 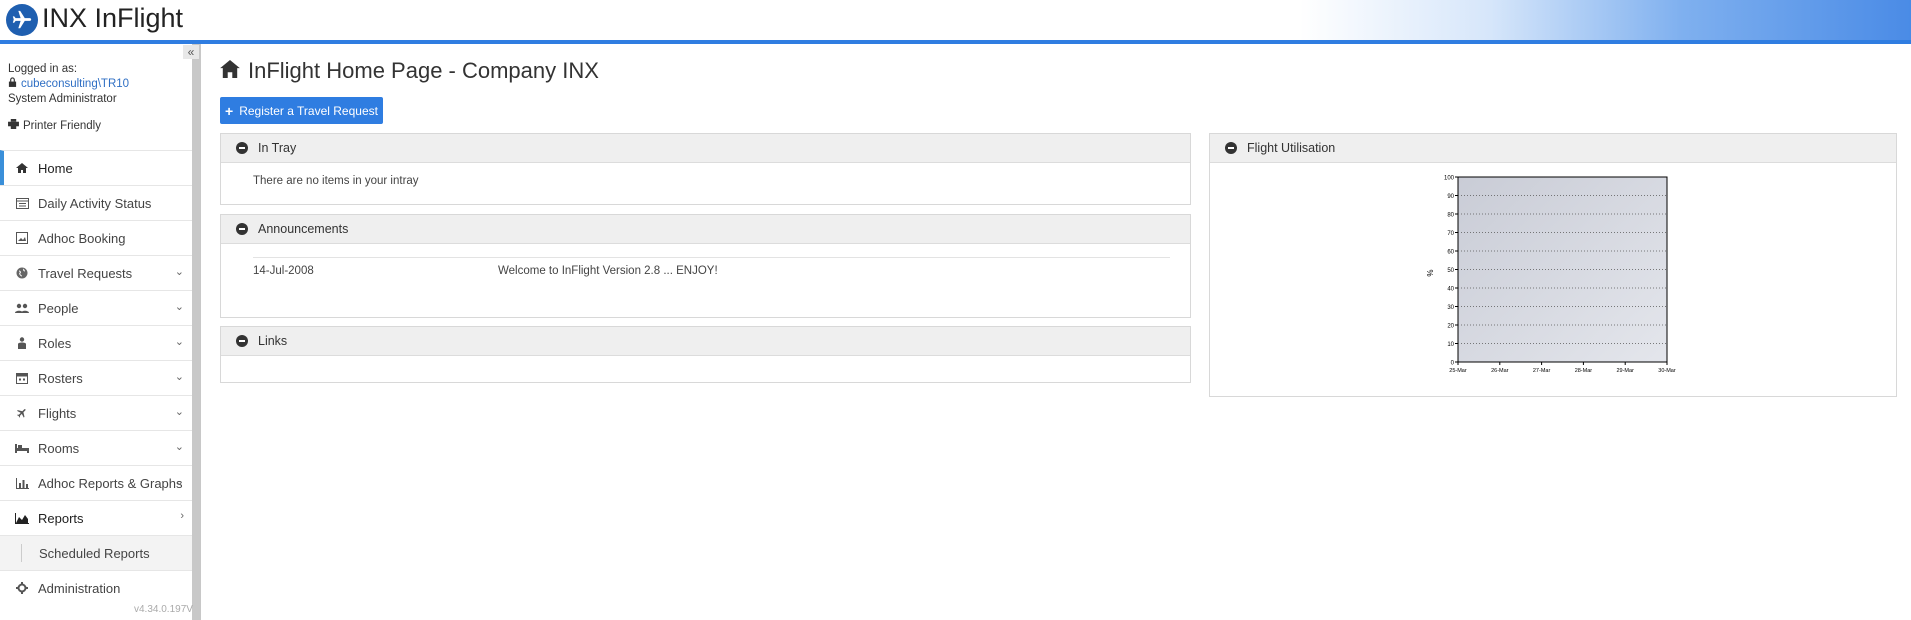 I want to click on links-header: Links, so click(x=705, y=341).